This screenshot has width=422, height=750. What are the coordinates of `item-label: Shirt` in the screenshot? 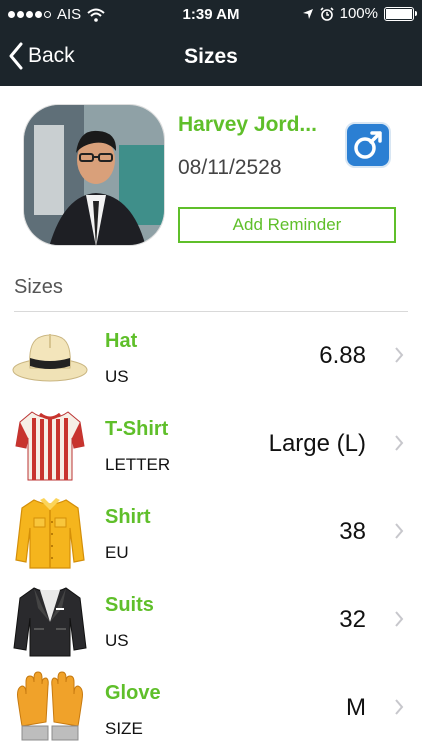 It's located at (128, 517).